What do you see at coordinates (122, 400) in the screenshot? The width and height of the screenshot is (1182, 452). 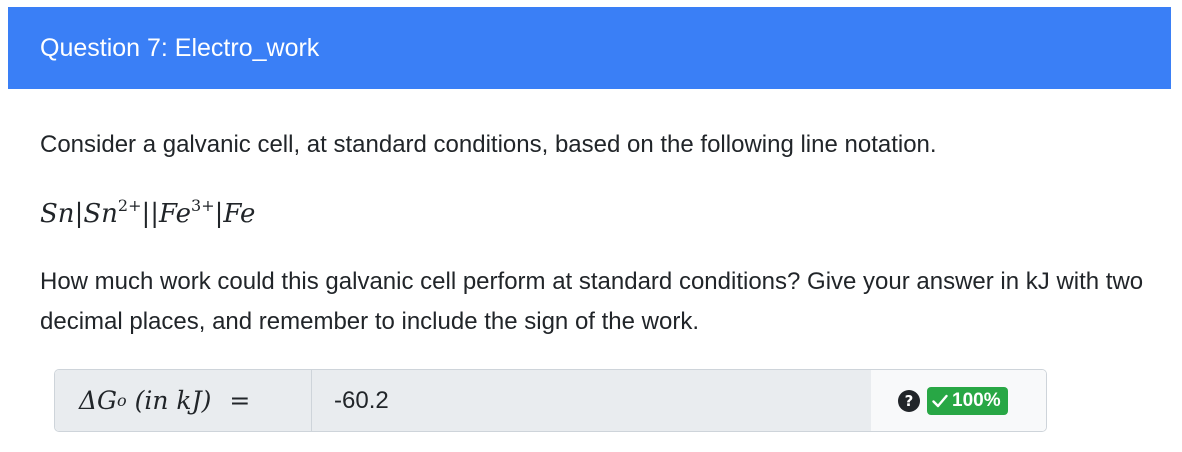 I see `answer-label-superscript: o` at bounding box center [122, 400].